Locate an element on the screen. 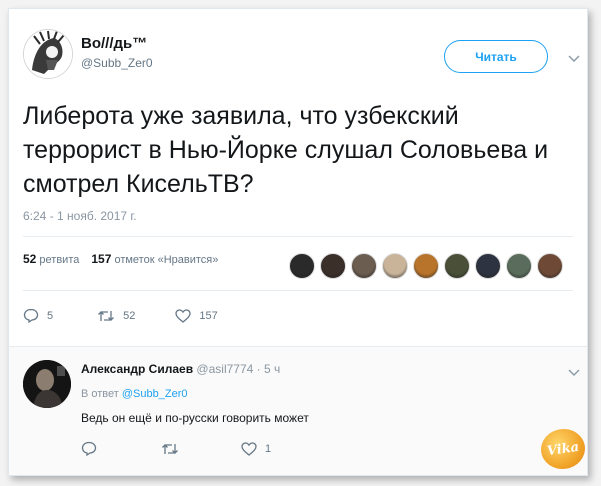 The image size is (601, 486). tweet-actions: 5 52 157 is located at coordinates (120, 315).